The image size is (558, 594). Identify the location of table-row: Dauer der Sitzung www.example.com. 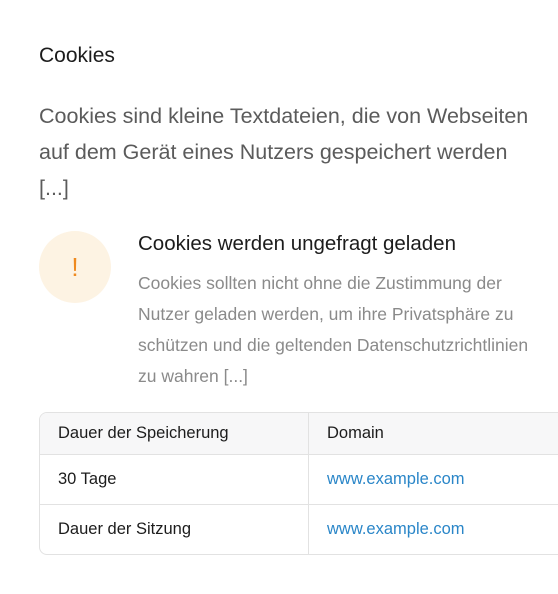
(299, 529).